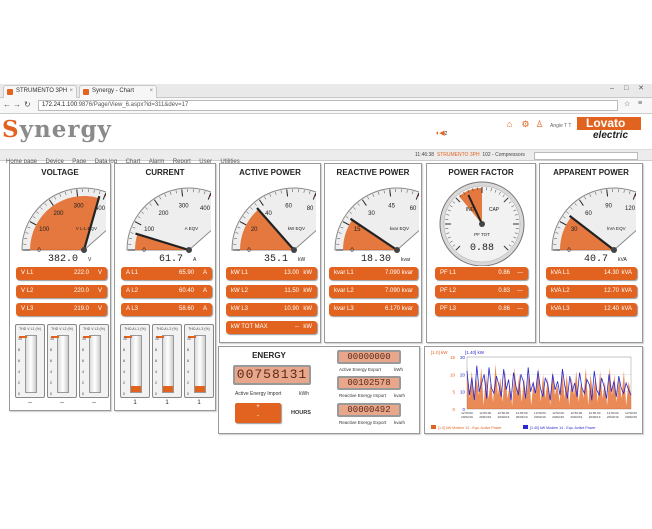 This screenshot has width=652, height=529. Describe the element at coordinates (132, 309) in the screenshot. I see `row-label: A L3` at that location.